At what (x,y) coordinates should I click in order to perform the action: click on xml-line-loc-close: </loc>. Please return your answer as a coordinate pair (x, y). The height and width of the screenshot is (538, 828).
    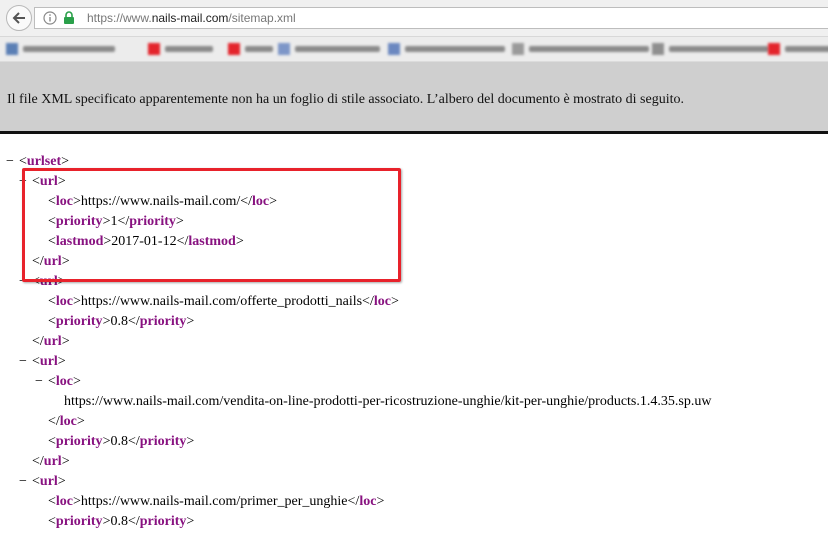
    Looking at the image, I should click on (66, 421).